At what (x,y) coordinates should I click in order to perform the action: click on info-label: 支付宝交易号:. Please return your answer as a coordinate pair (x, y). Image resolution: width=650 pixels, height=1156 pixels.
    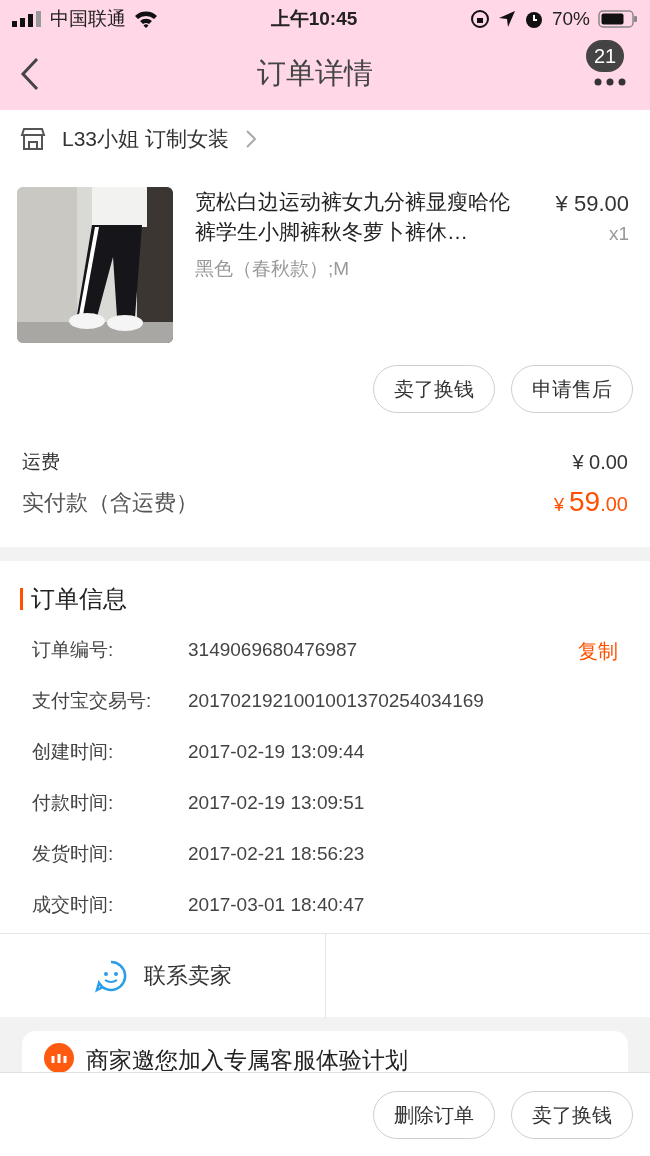
    Looking at the image, I should click on (92, 701).